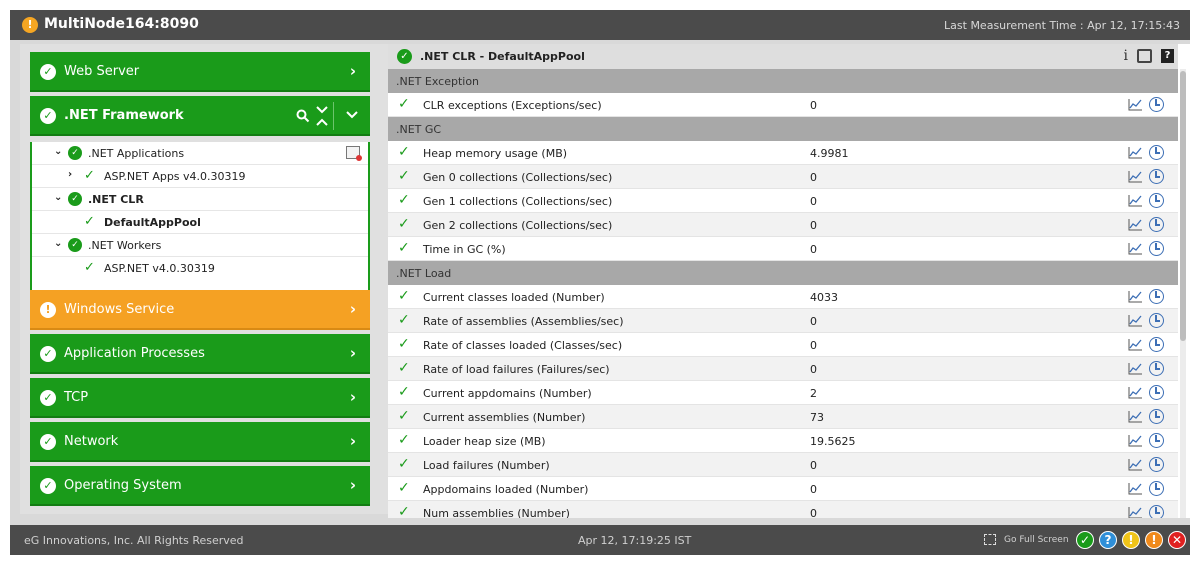  I want to click on measure-row: ✓ Time in GC (%) 0, so click(783, 249).